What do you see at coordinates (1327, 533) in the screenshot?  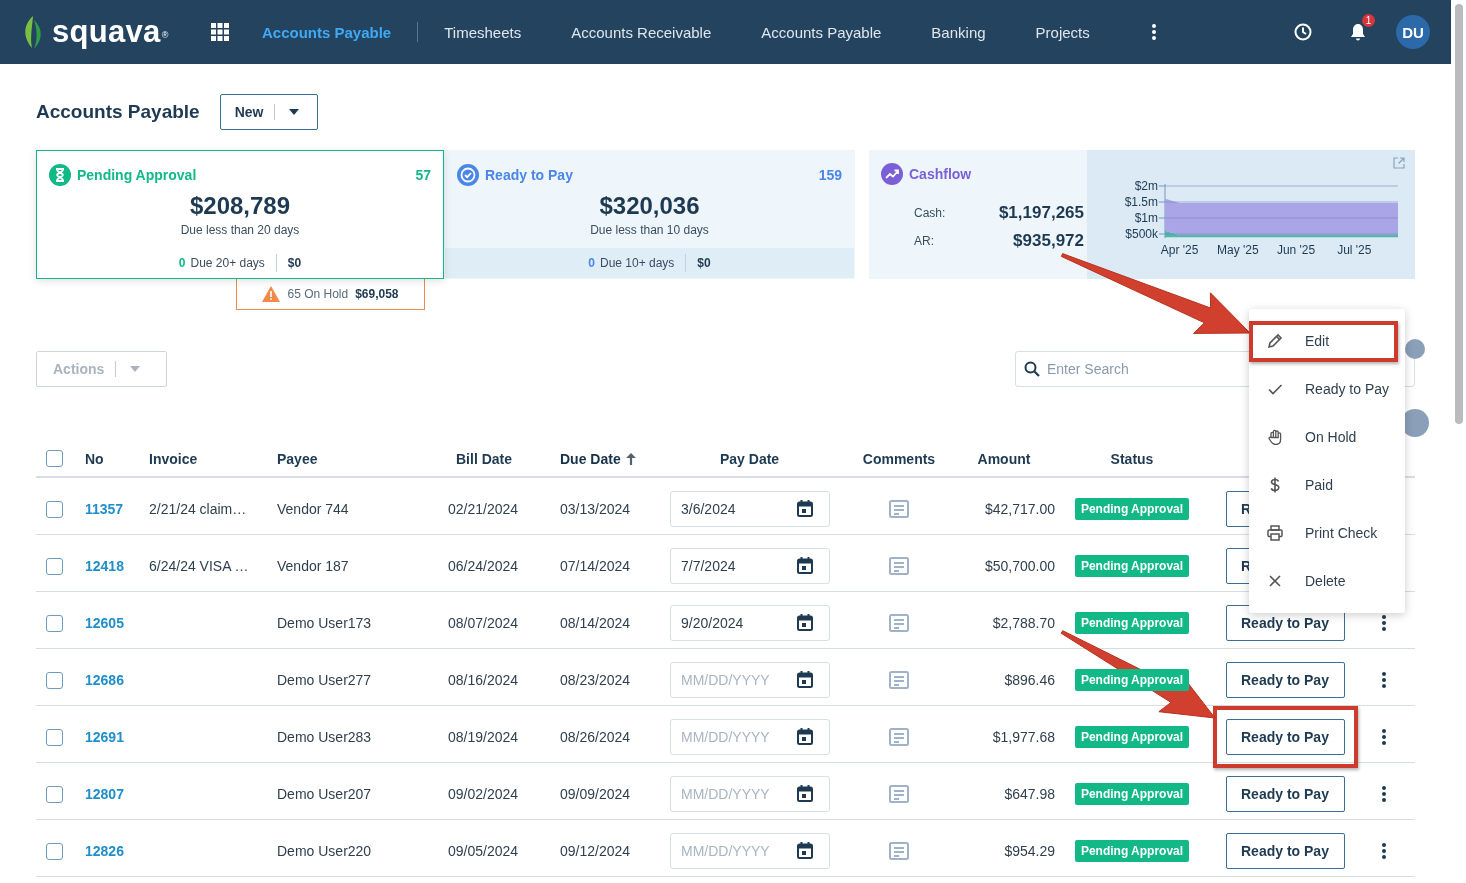 I see `menu-item: Print Check` at bounding box center [1327, 533].